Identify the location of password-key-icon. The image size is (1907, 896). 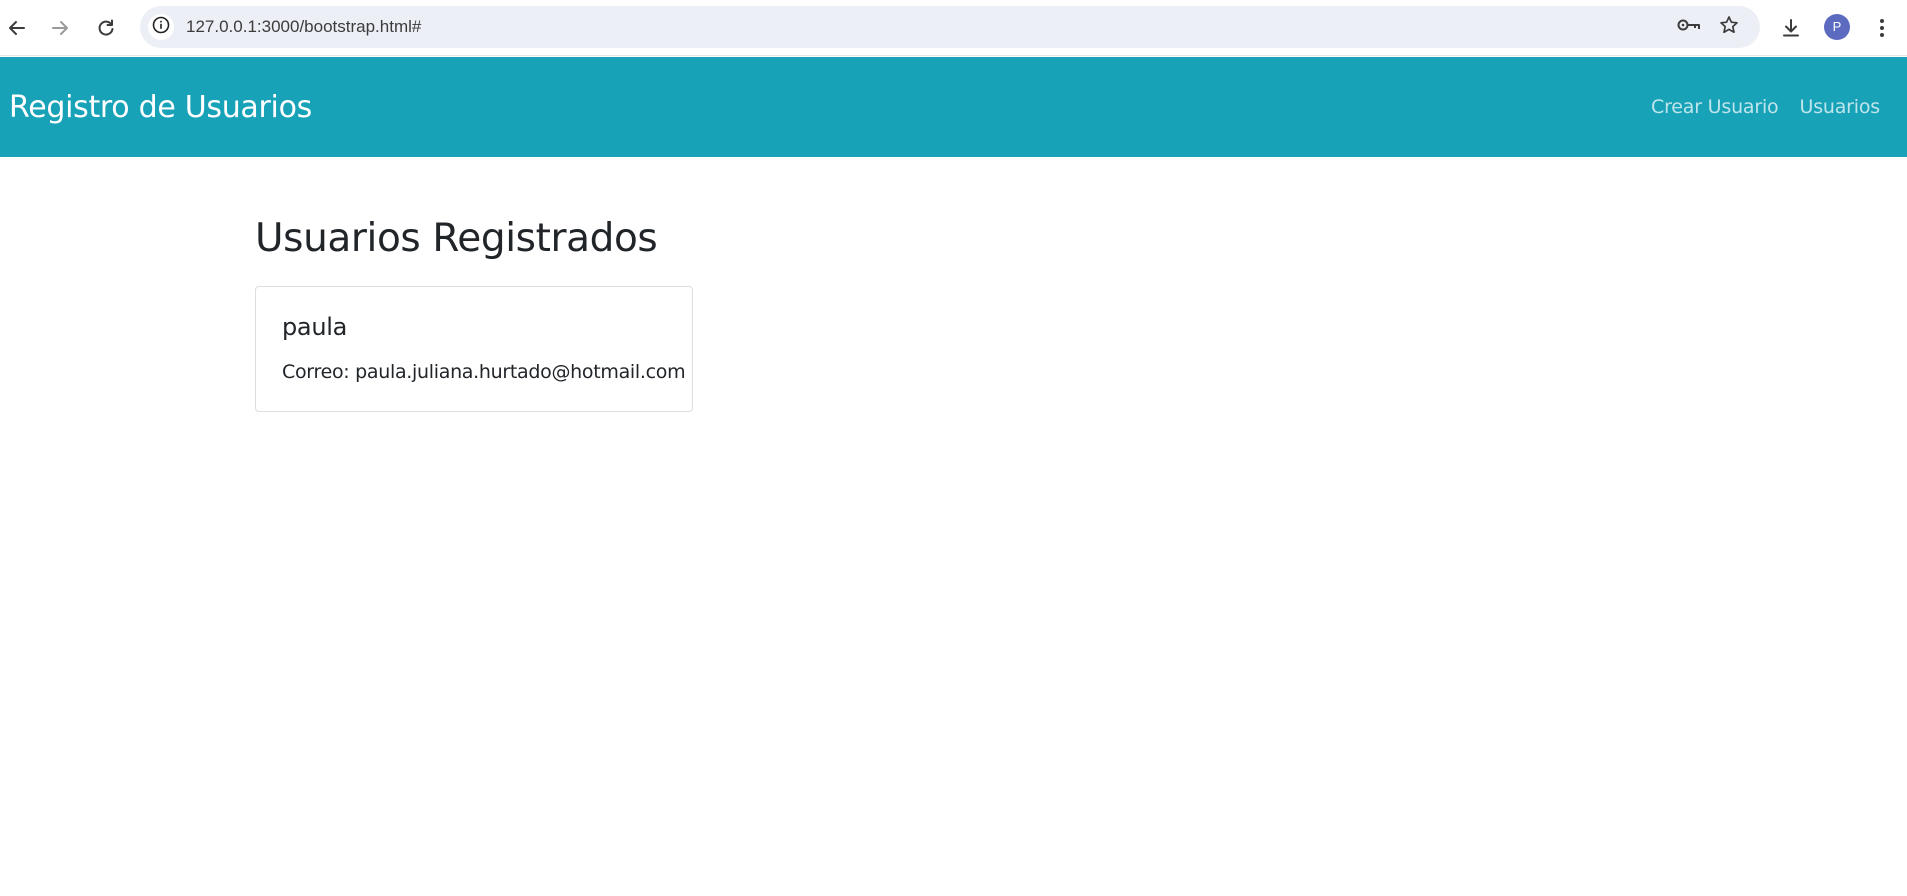
(1689, 27).